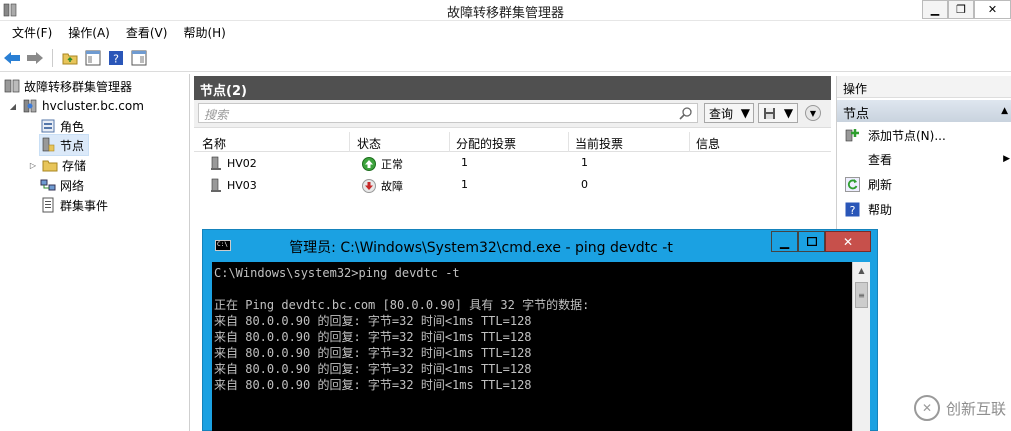 The height and width of the screenshot is (431, 1011). I want to click on expand-collapse-chevron-icon: ▼, so click(813, 113).